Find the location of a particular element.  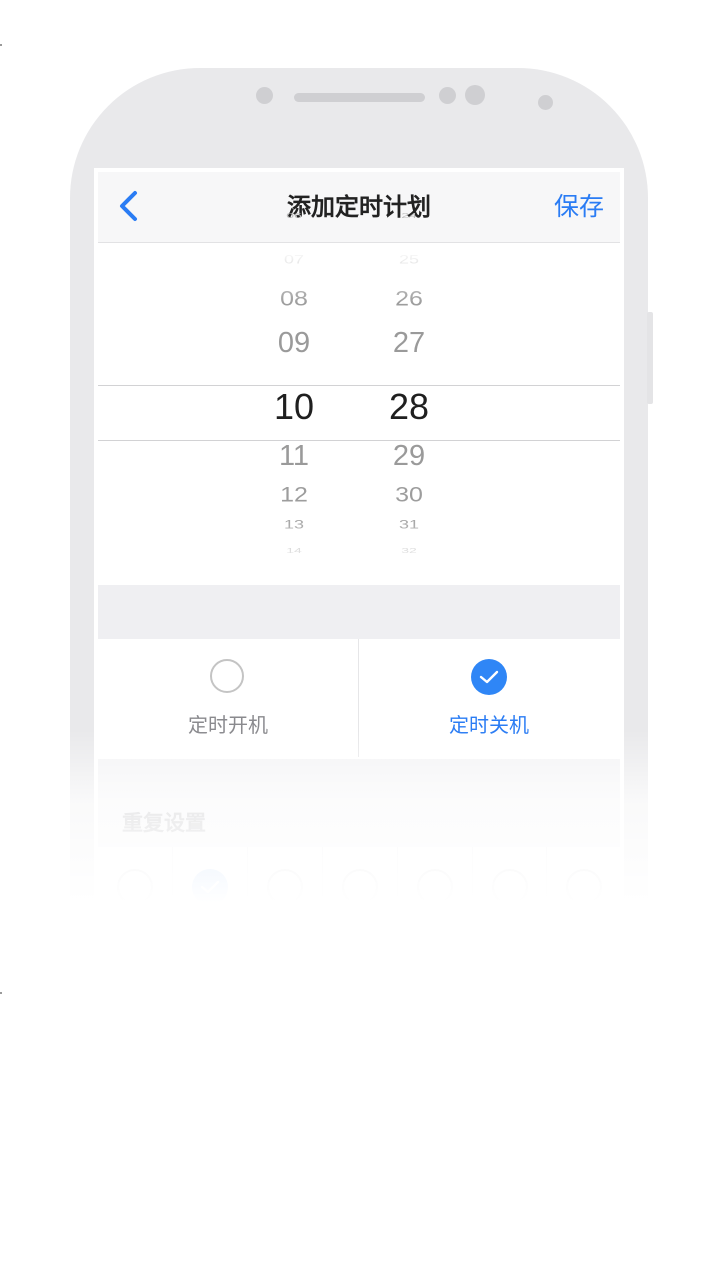

repeat-title: 重复设置 is located at coordinates (164, 823).